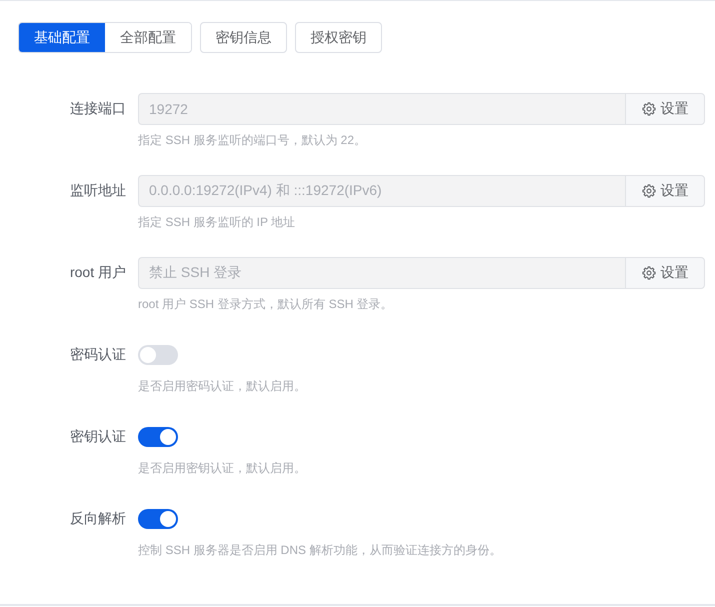 The height and width of the screenshot is (607, 715). What do you see at coordinates (97, 109) in the screenshot?
I see `field-label: 连接端口` at bounding box center [97, 109].